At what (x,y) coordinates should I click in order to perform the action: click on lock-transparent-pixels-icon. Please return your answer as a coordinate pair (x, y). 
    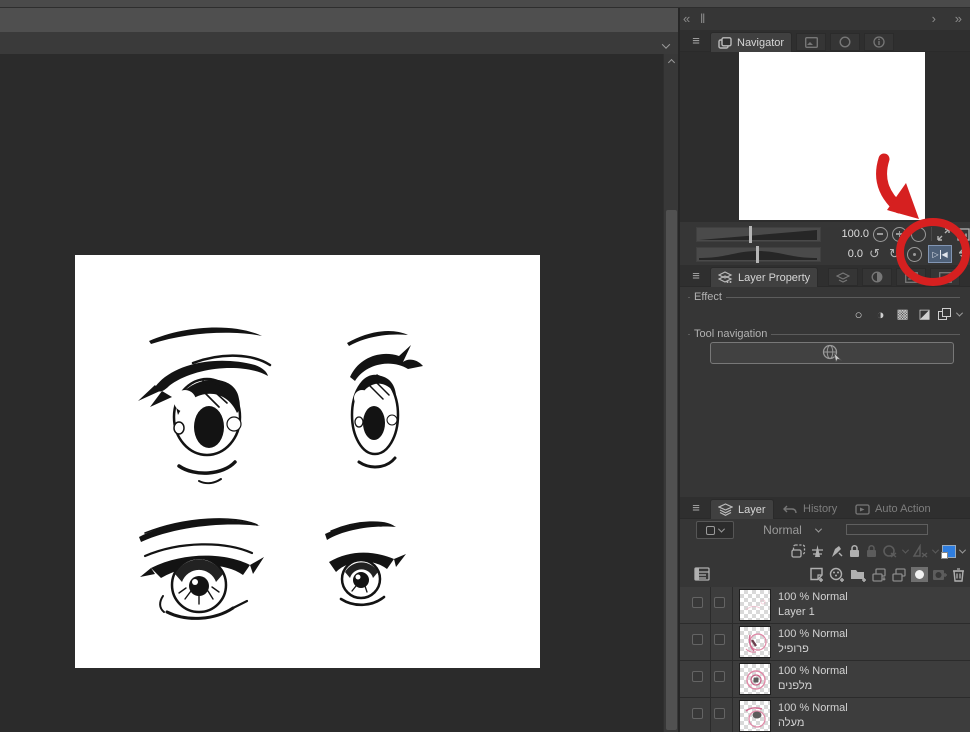
    Looking at the image, I should click on (871, 551).